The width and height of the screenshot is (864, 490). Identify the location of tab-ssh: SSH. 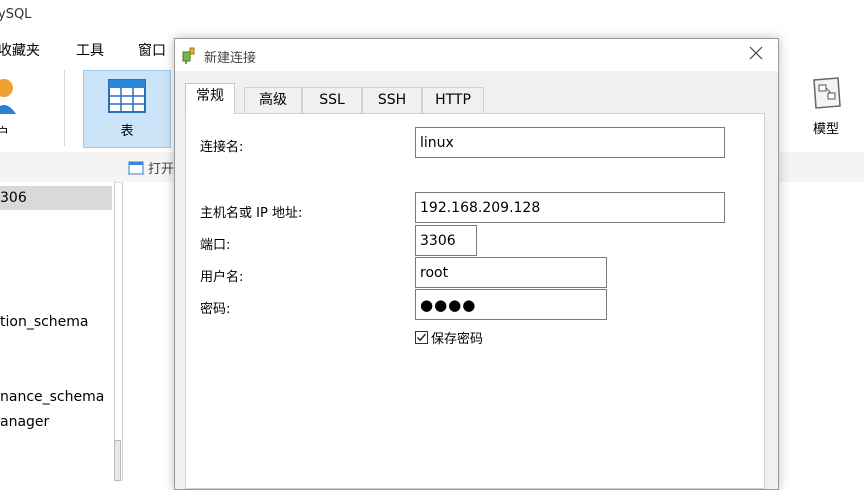
(392, 100).